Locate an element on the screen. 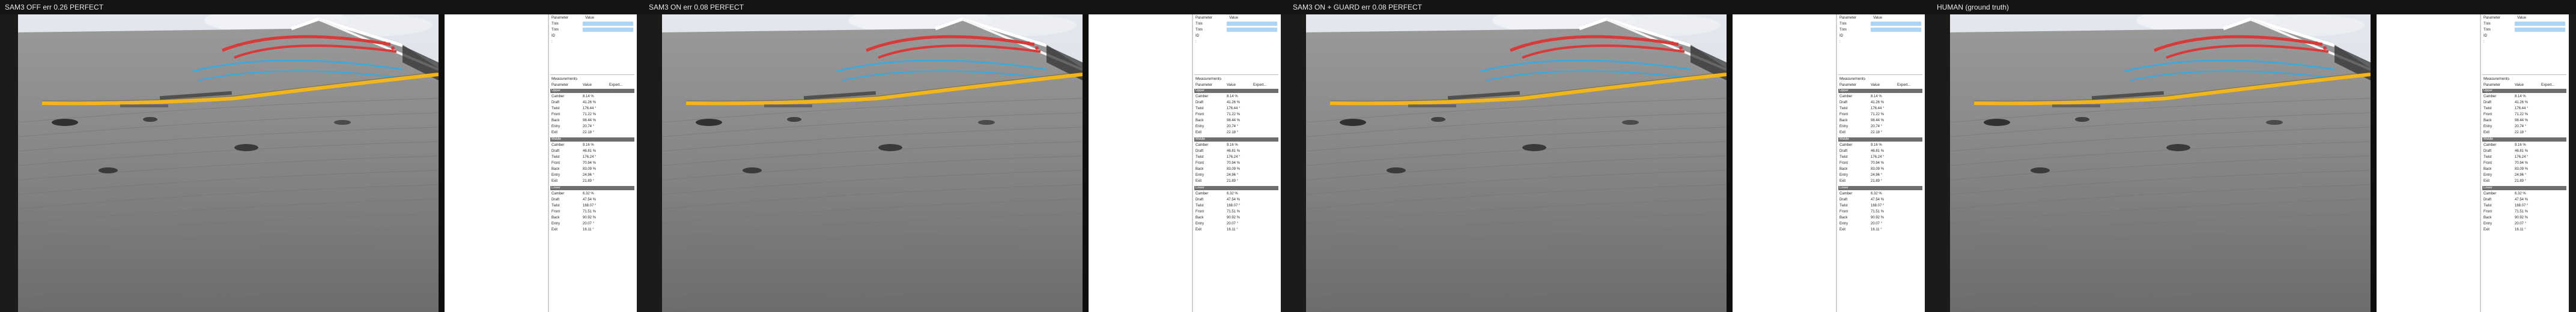  measurement-label: Front is located at coordinates (2488, 114).